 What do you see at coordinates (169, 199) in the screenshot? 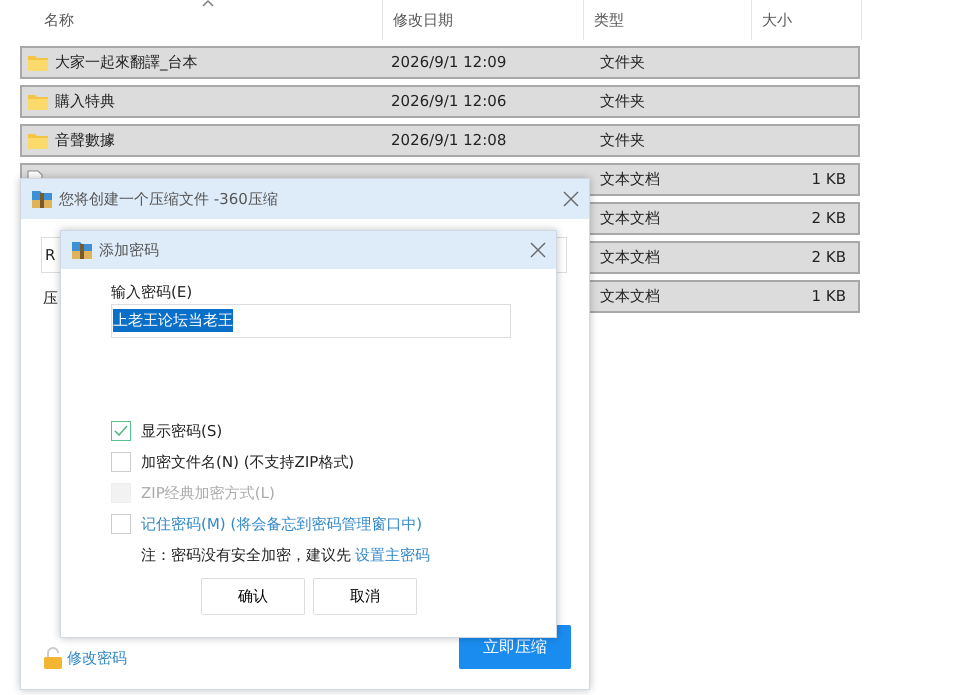
I see `dialog-title: 您将创建一个压缩文件 -360压缩` at bounding box center [169, 199].